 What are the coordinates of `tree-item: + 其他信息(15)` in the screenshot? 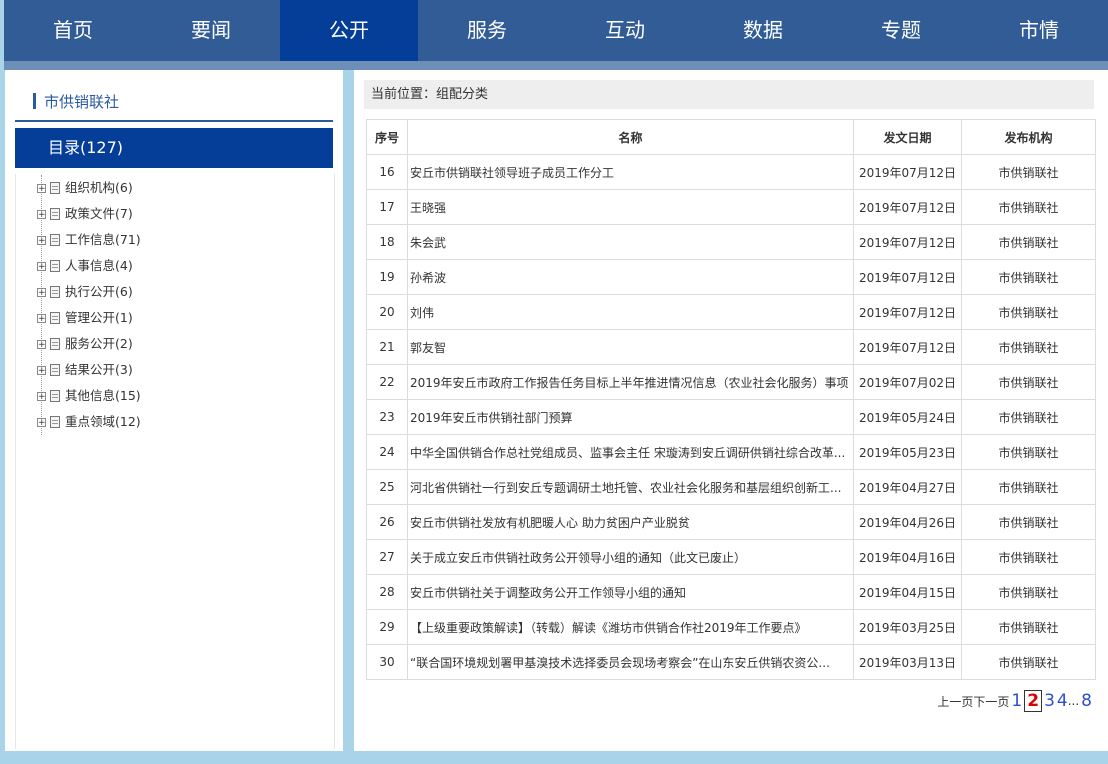 It's located at (179, 396).